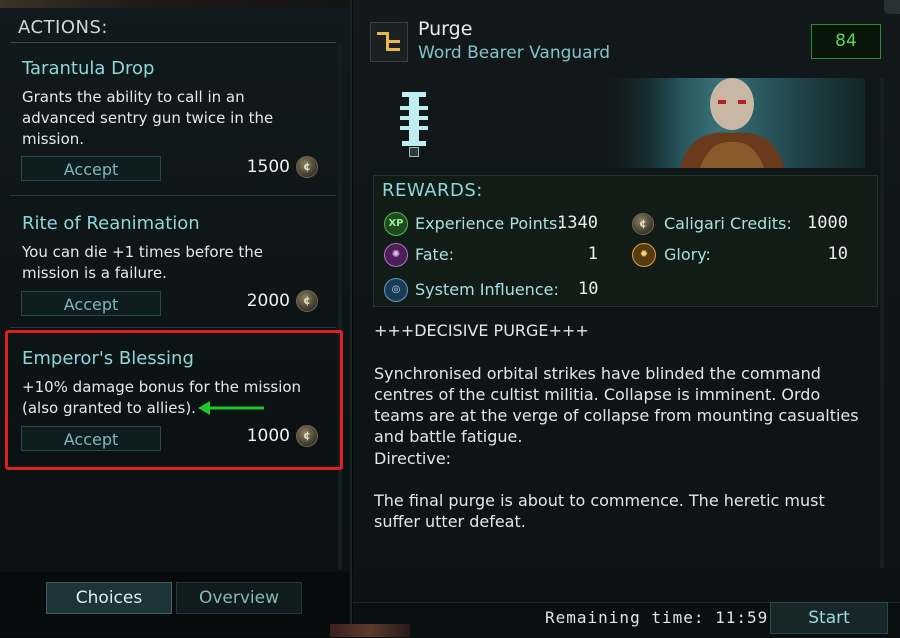  Describe the element at coordinates (882, 323) in the screenshot. I see `mission-scrollbar` at that location.